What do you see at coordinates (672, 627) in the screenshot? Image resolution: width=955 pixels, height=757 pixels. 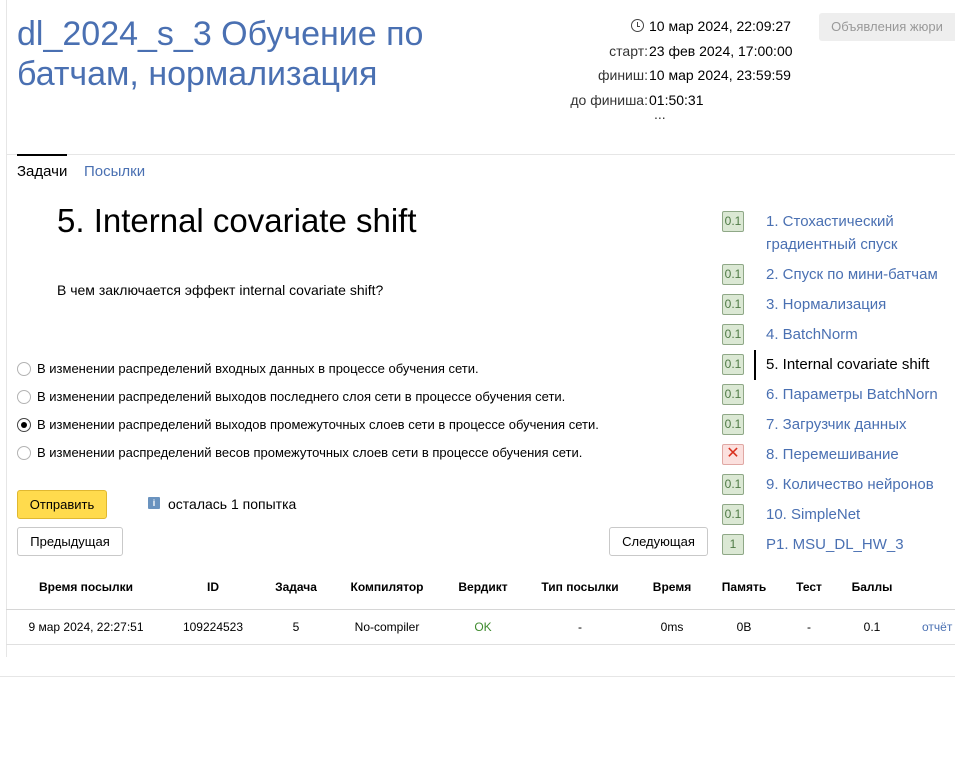 I see `submission-run-time: 0ms` at bounding box center [672, 627].